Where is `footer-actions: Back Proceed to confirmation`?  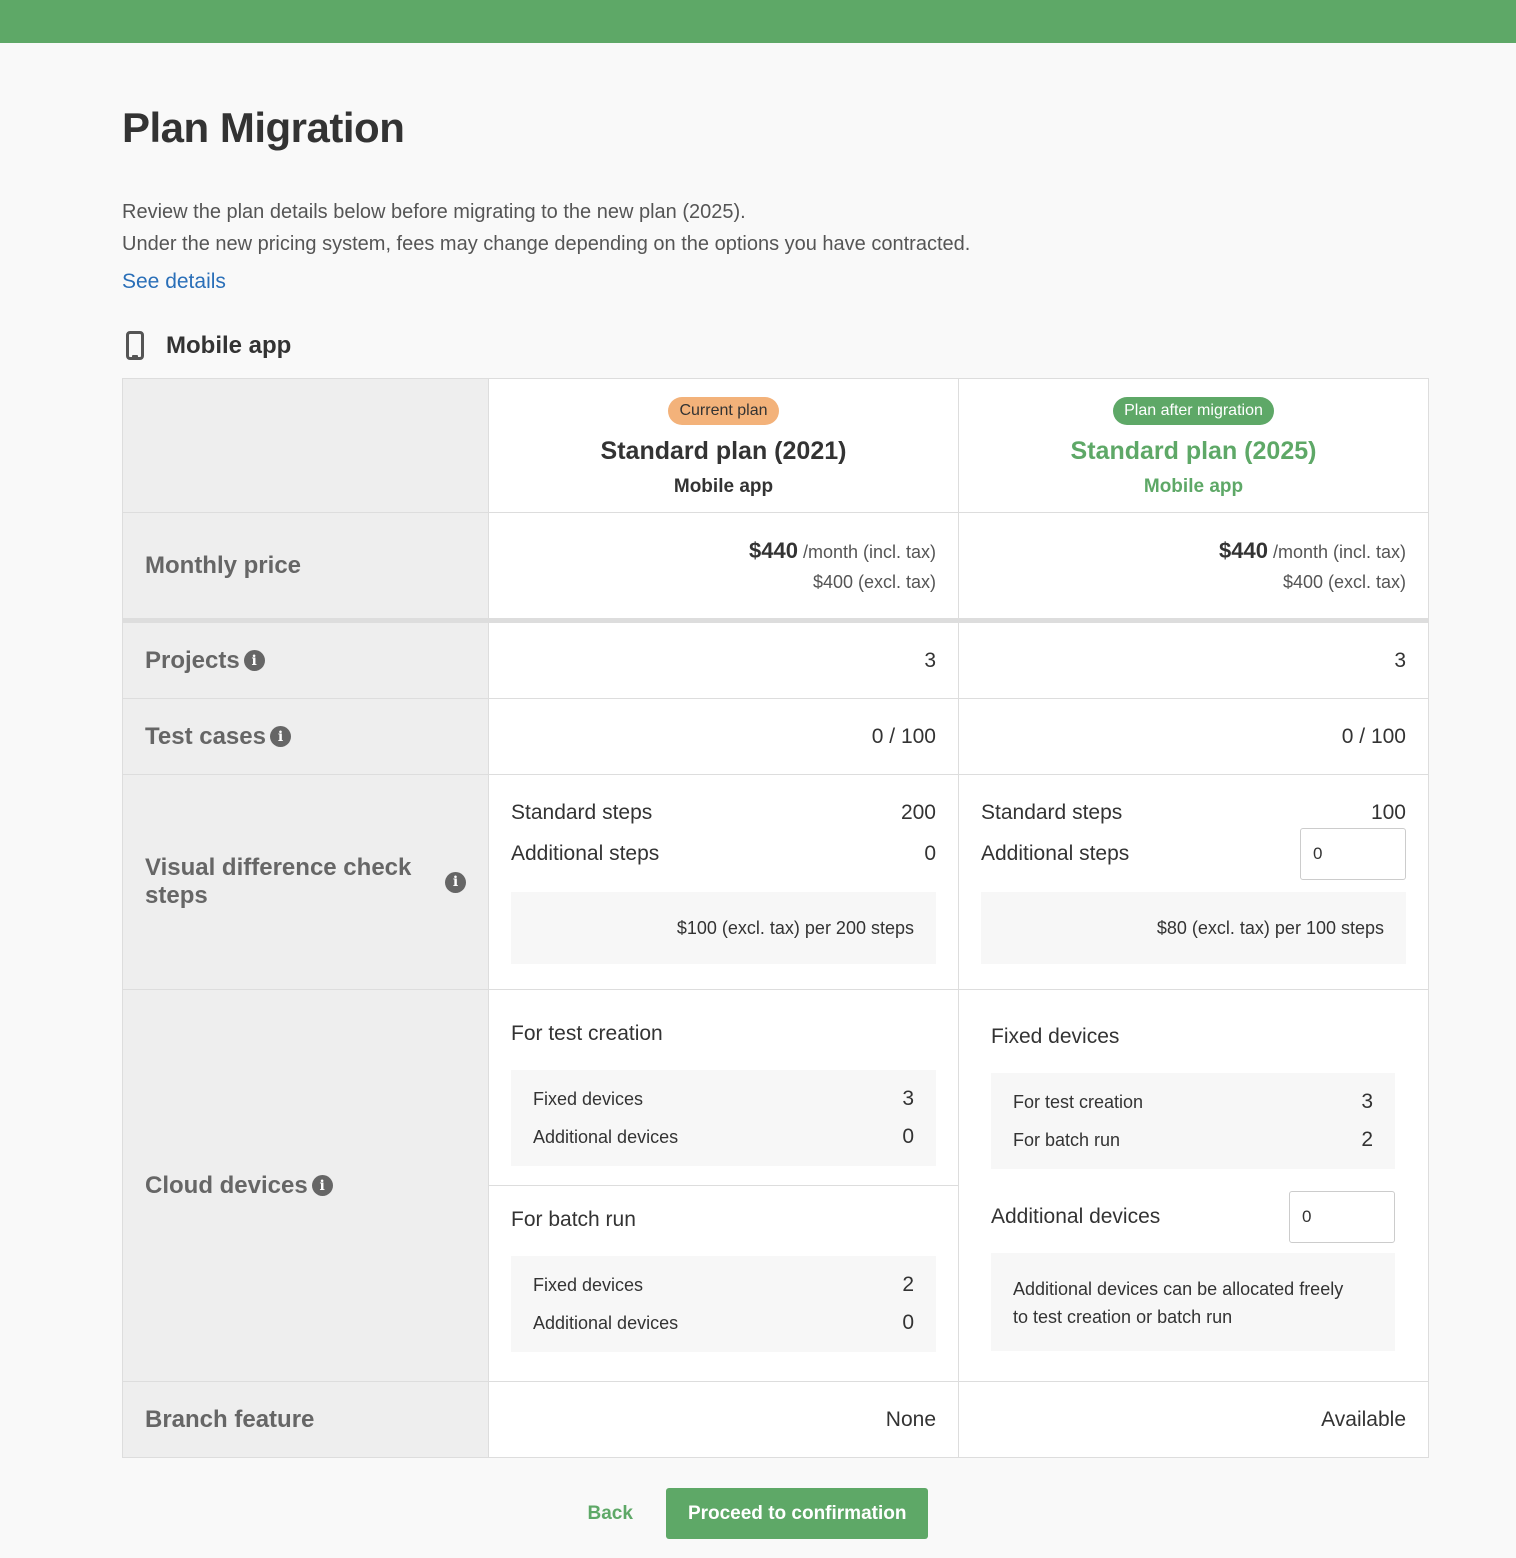
footer-actions: Back Proceed to confirmation is located at coordinates (758, 1513).